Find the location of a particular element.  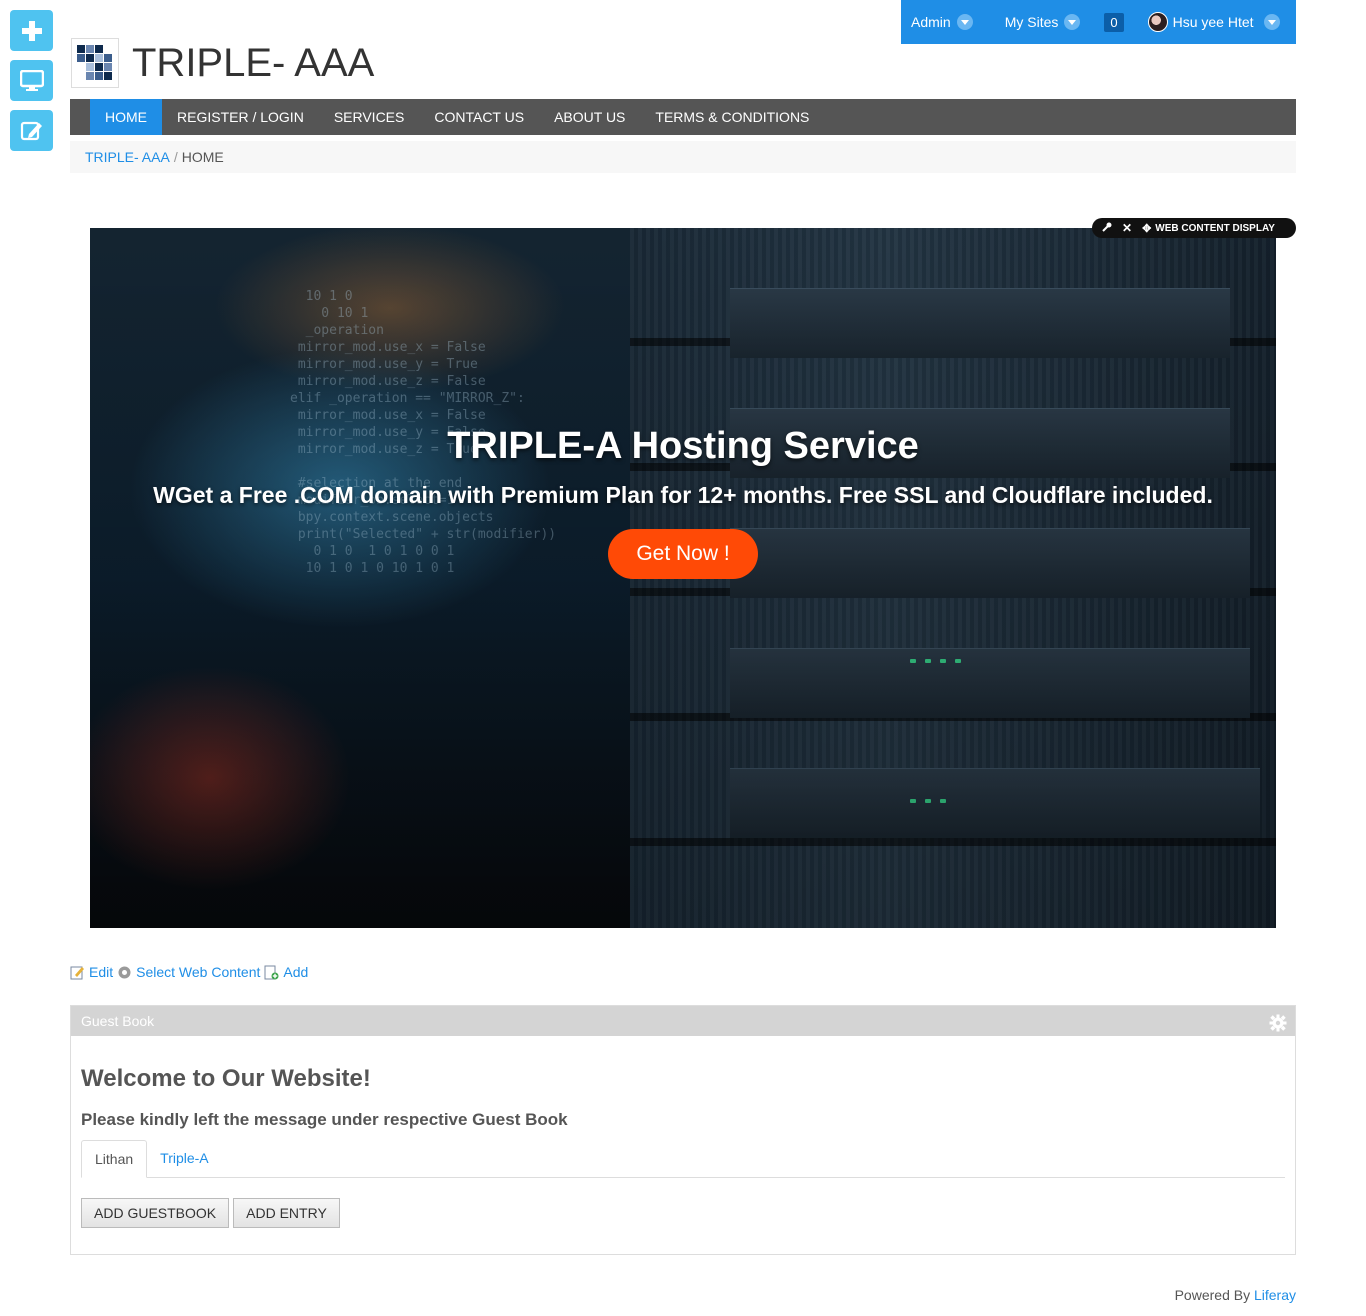

notification-count: 0 is located at coordinates (1114, 22).